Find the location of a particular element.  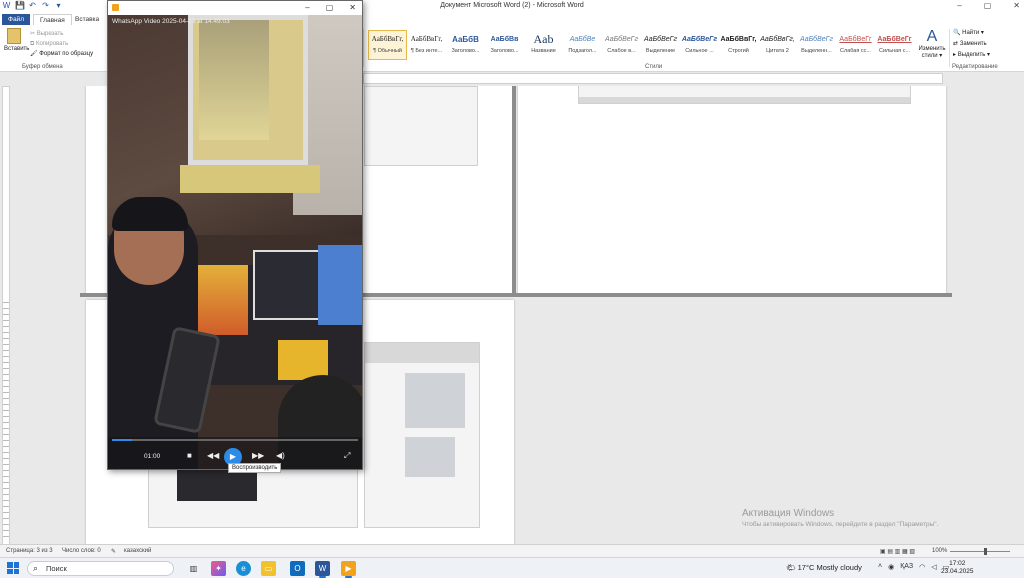

stop-button: ■ is located at coordinates (189, 456).